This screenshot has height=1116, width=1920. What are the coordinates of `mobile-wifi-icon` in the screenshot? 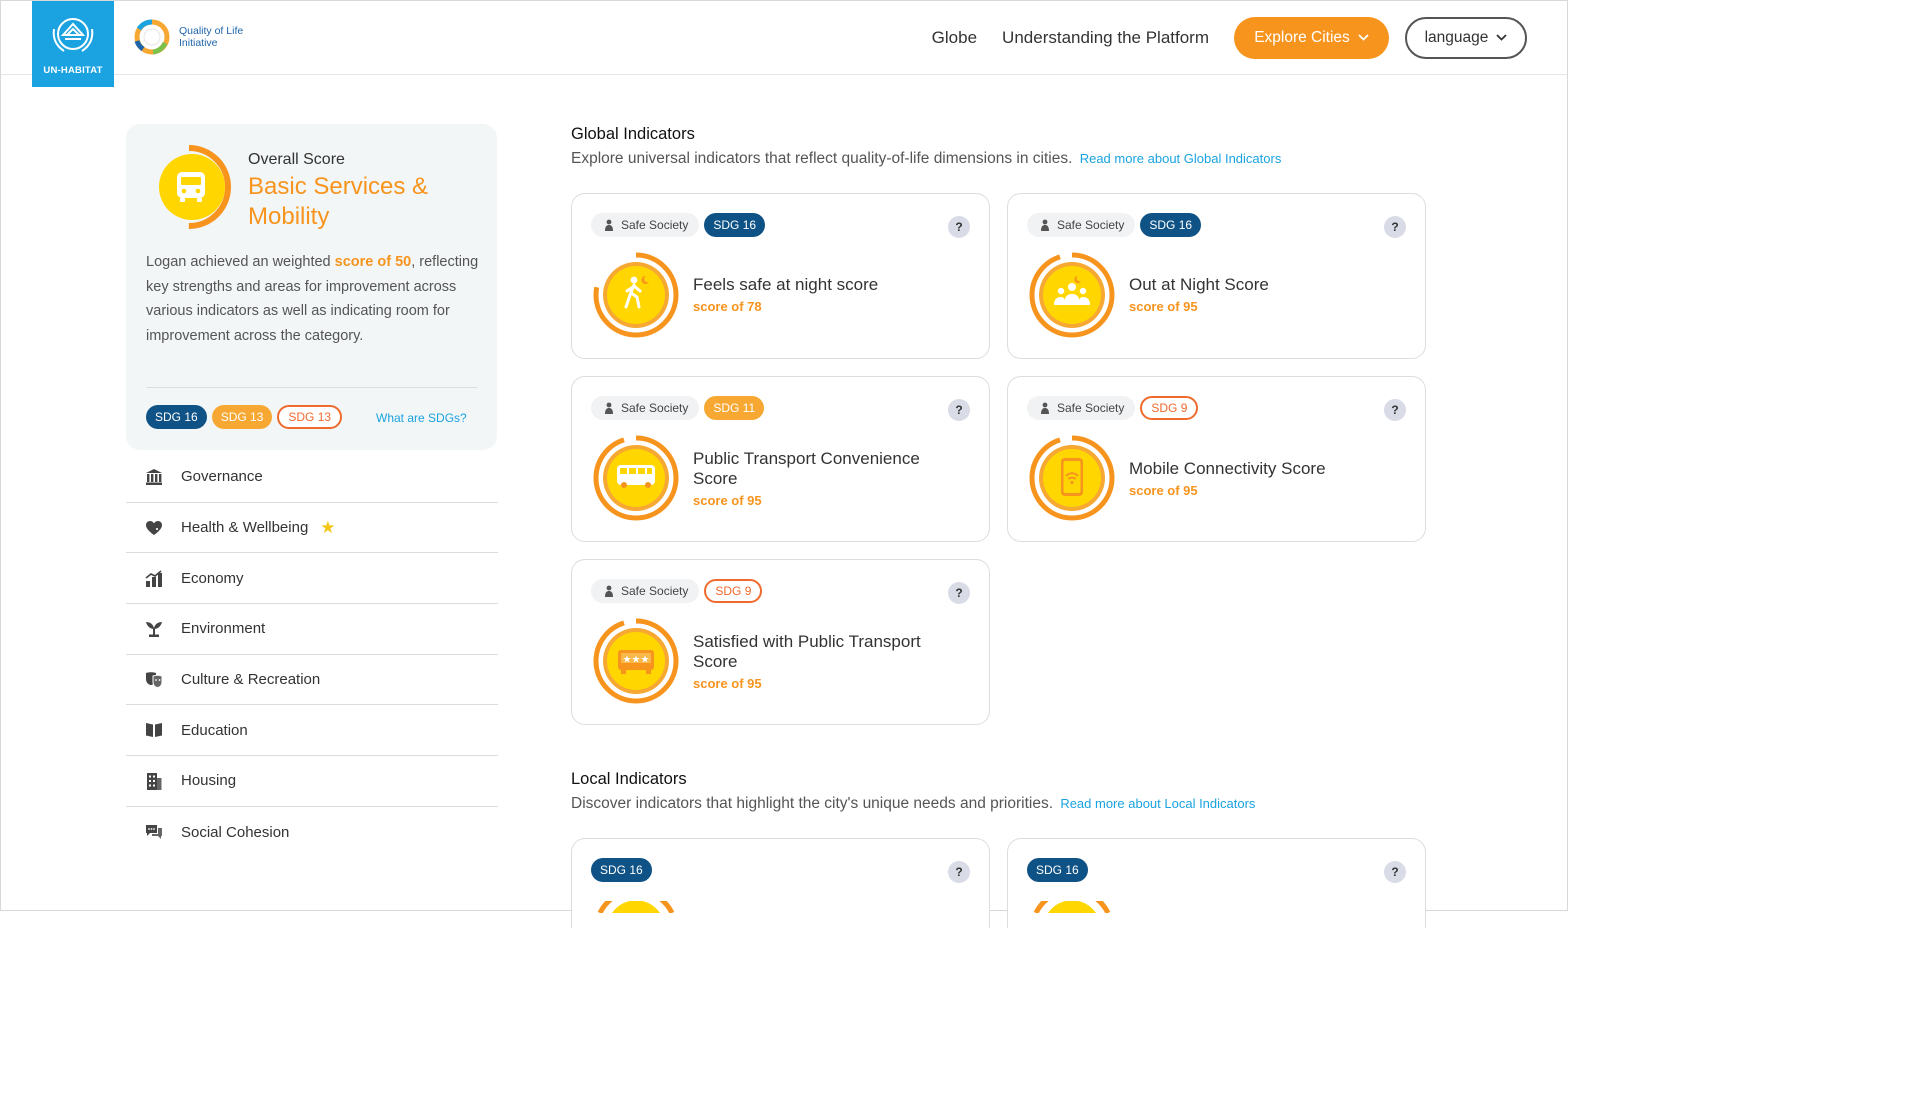 It's located at (1072, 477).